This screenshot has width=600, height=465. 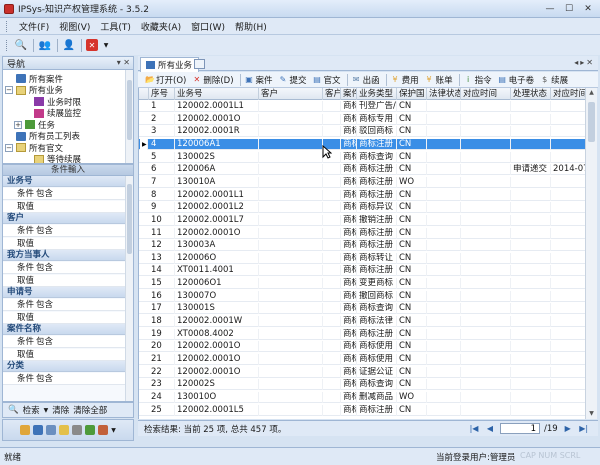 I want to click on grid-toolbar-button: ✉ 出函, so click(x=367, y=80).